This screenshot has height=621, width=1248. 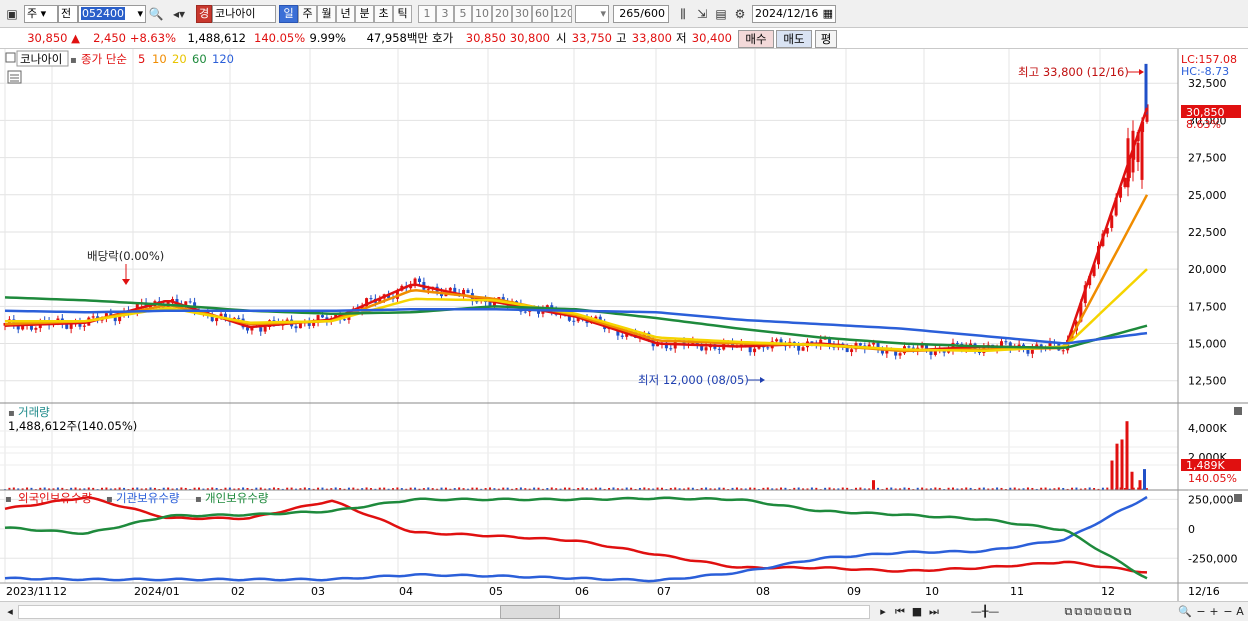 I want to click on volume-panel-close-icon, so click(x=1238, y=411).